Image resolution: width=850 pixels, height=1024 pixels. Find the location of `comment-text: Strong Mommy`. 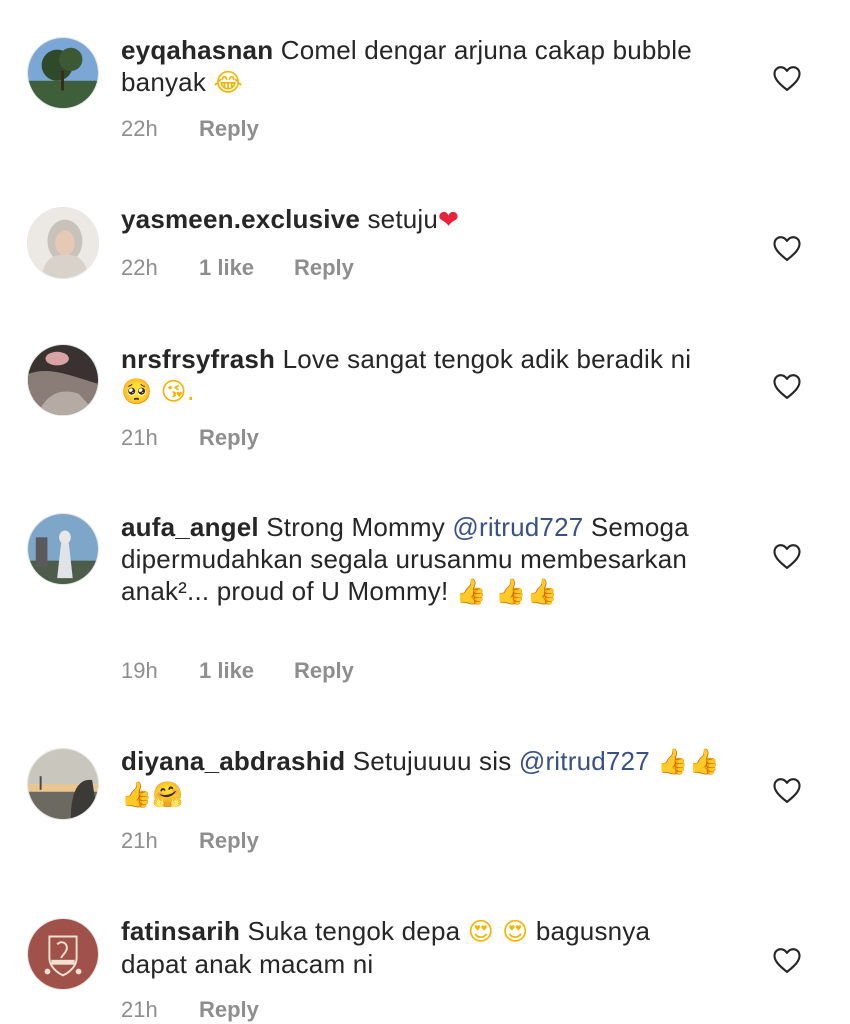

comment-text: Strong Mommy is located at coordinates (355, 527).